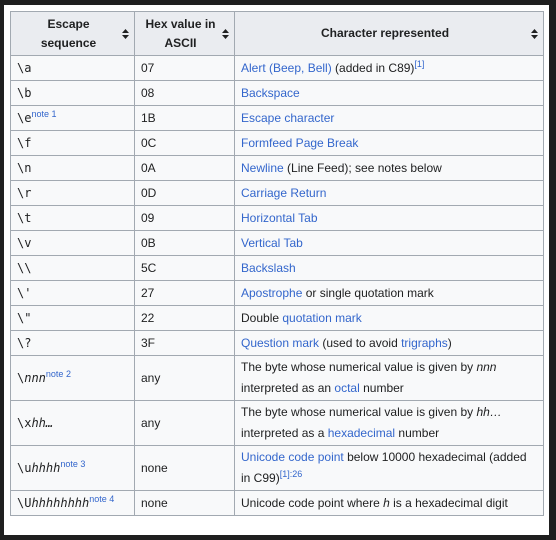 Image resolution: width=556 pixels, height=540 pixels. What do you see at coordinates (286, 68) in the screenshot?
I see `alert-link: Alert (Beep, Bell)` at bounding box center [286, 68].